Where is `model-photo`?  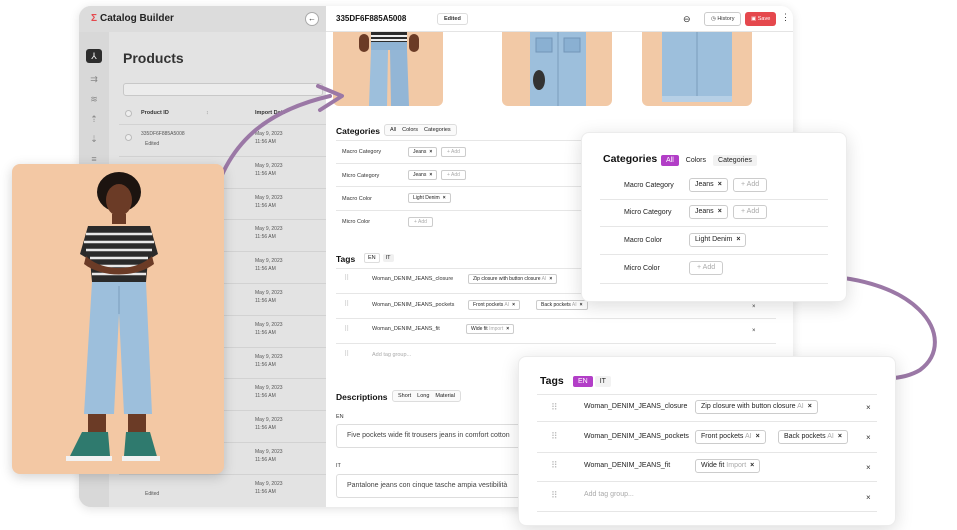
model-photo is located at coordinates (118, 319).